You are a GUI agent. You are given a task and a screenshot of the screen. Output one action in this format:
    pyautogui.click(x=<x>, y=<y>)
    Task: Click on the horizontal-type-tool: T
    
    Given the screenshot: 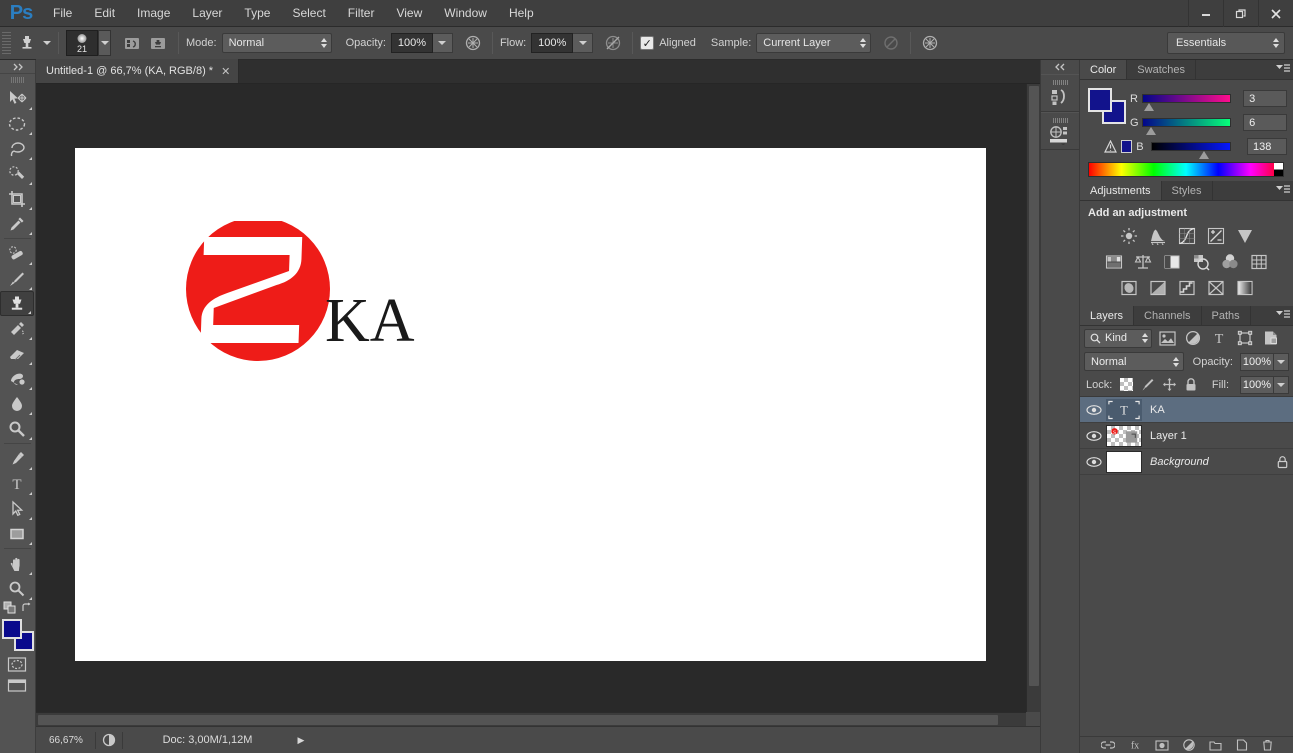 What is the action you would take?
    pyautogui.click(x=17, y=483)
    